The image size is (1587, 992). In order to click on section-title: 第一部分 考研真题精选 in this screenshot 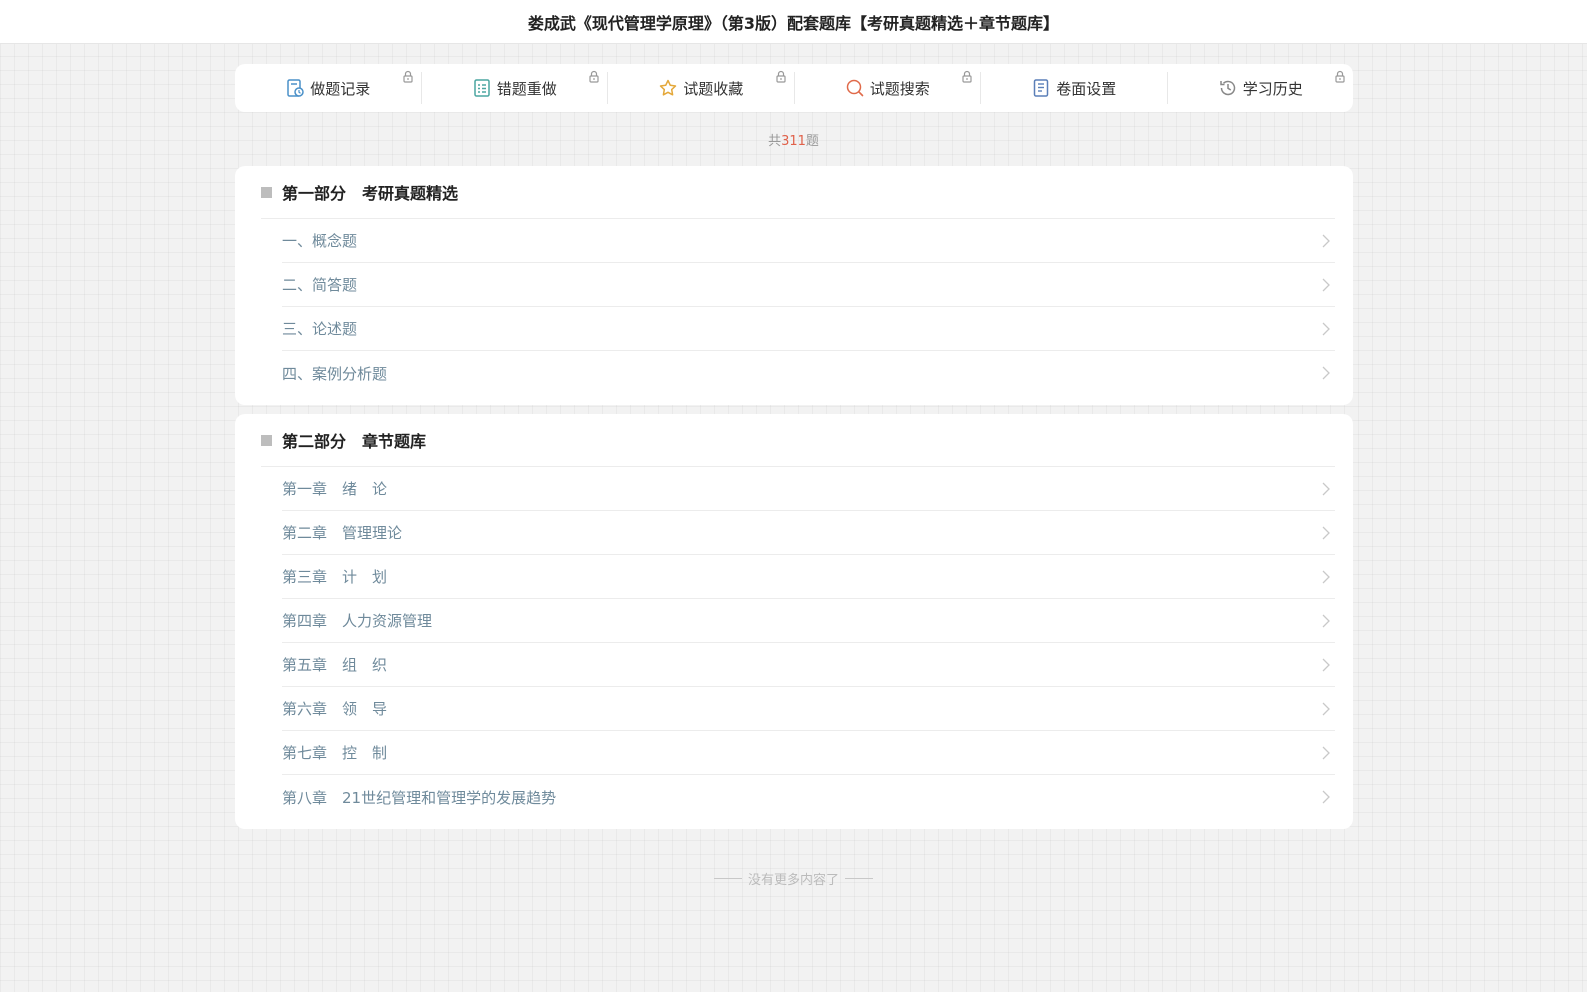, I will do `click(370, 193)`.